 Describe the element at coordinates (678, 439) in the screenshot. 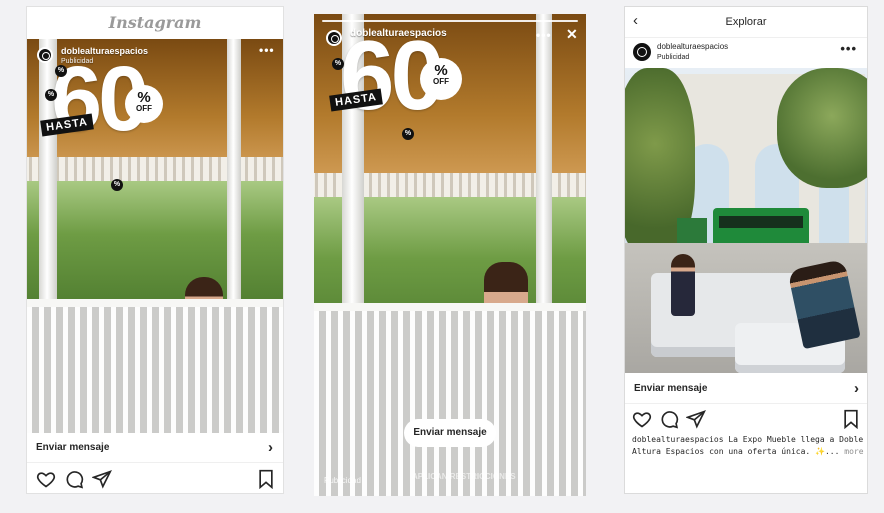

I see `caption-username: doblealturaespacios` at that location.